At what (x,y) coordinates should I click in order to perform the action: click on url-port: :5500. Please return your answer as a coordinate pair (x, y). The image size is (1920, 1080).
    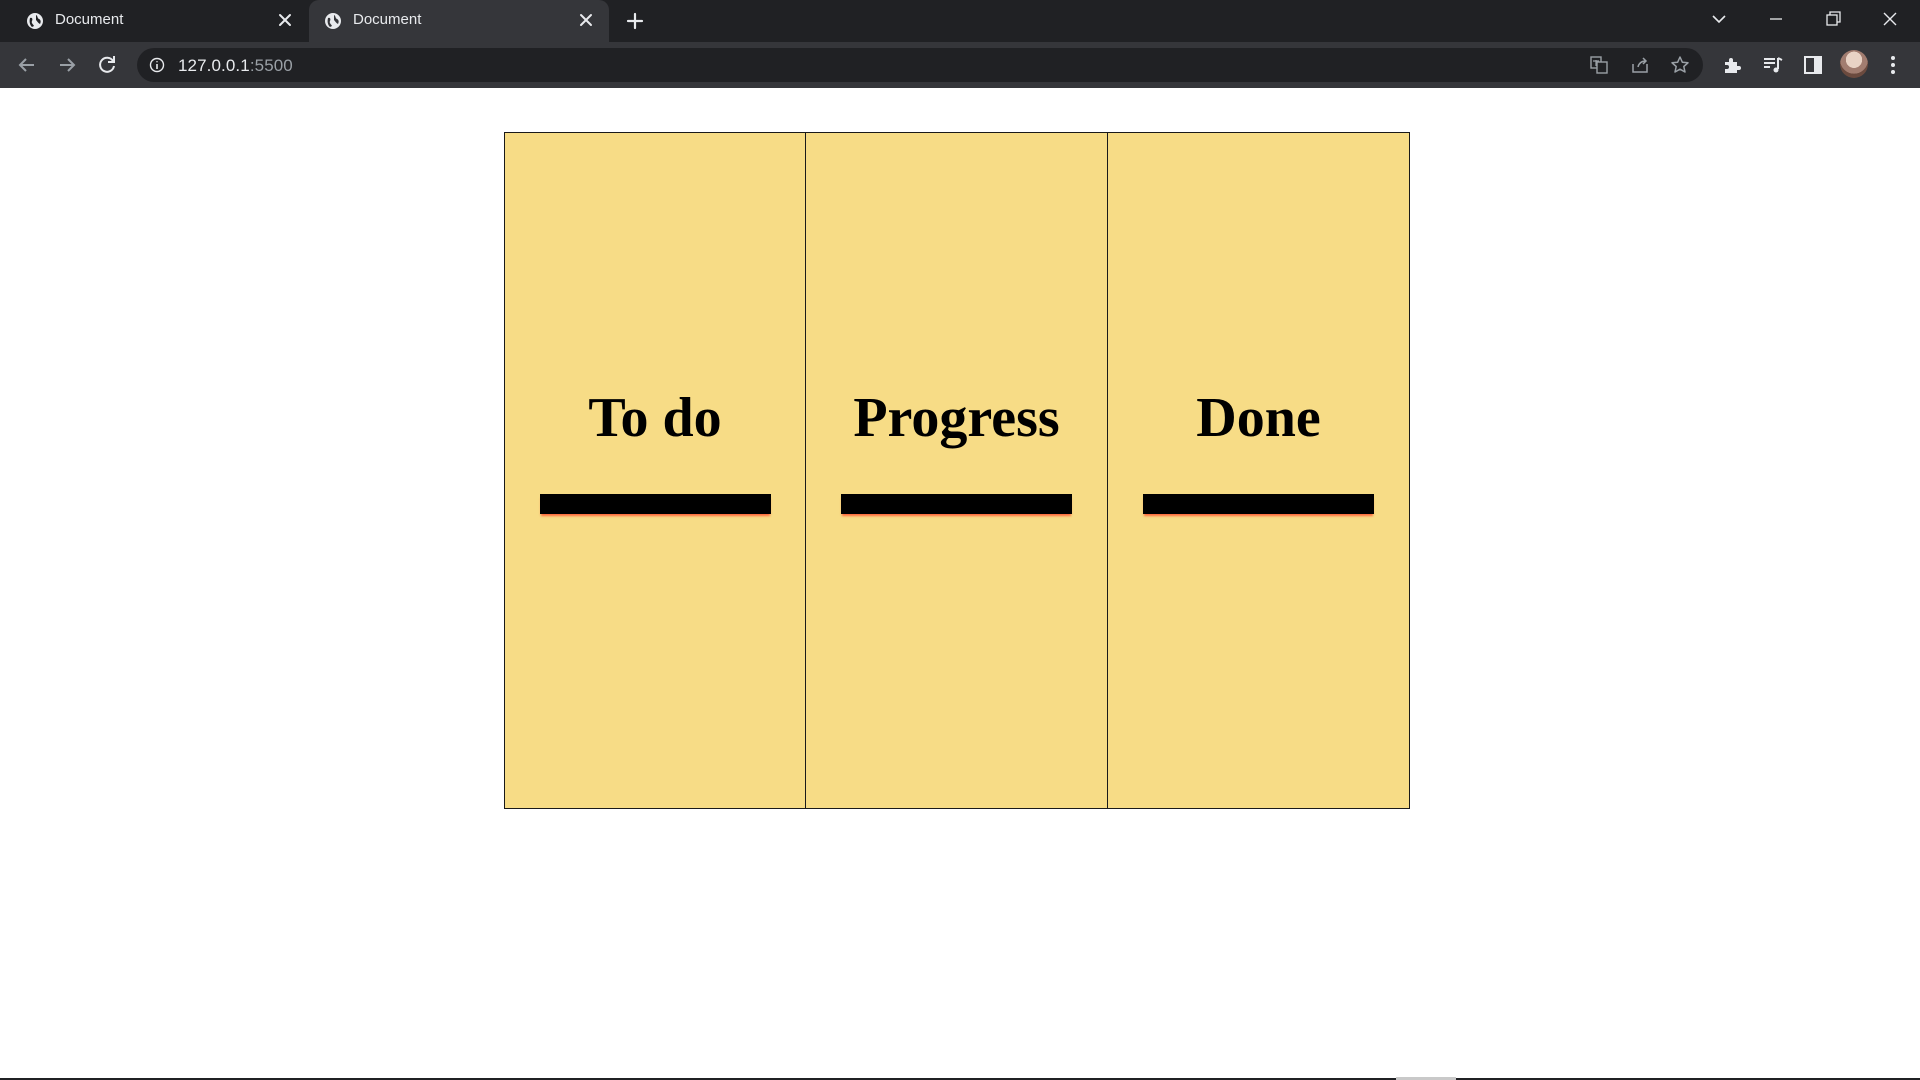
    Looking at the image, I should click on (271, 65).